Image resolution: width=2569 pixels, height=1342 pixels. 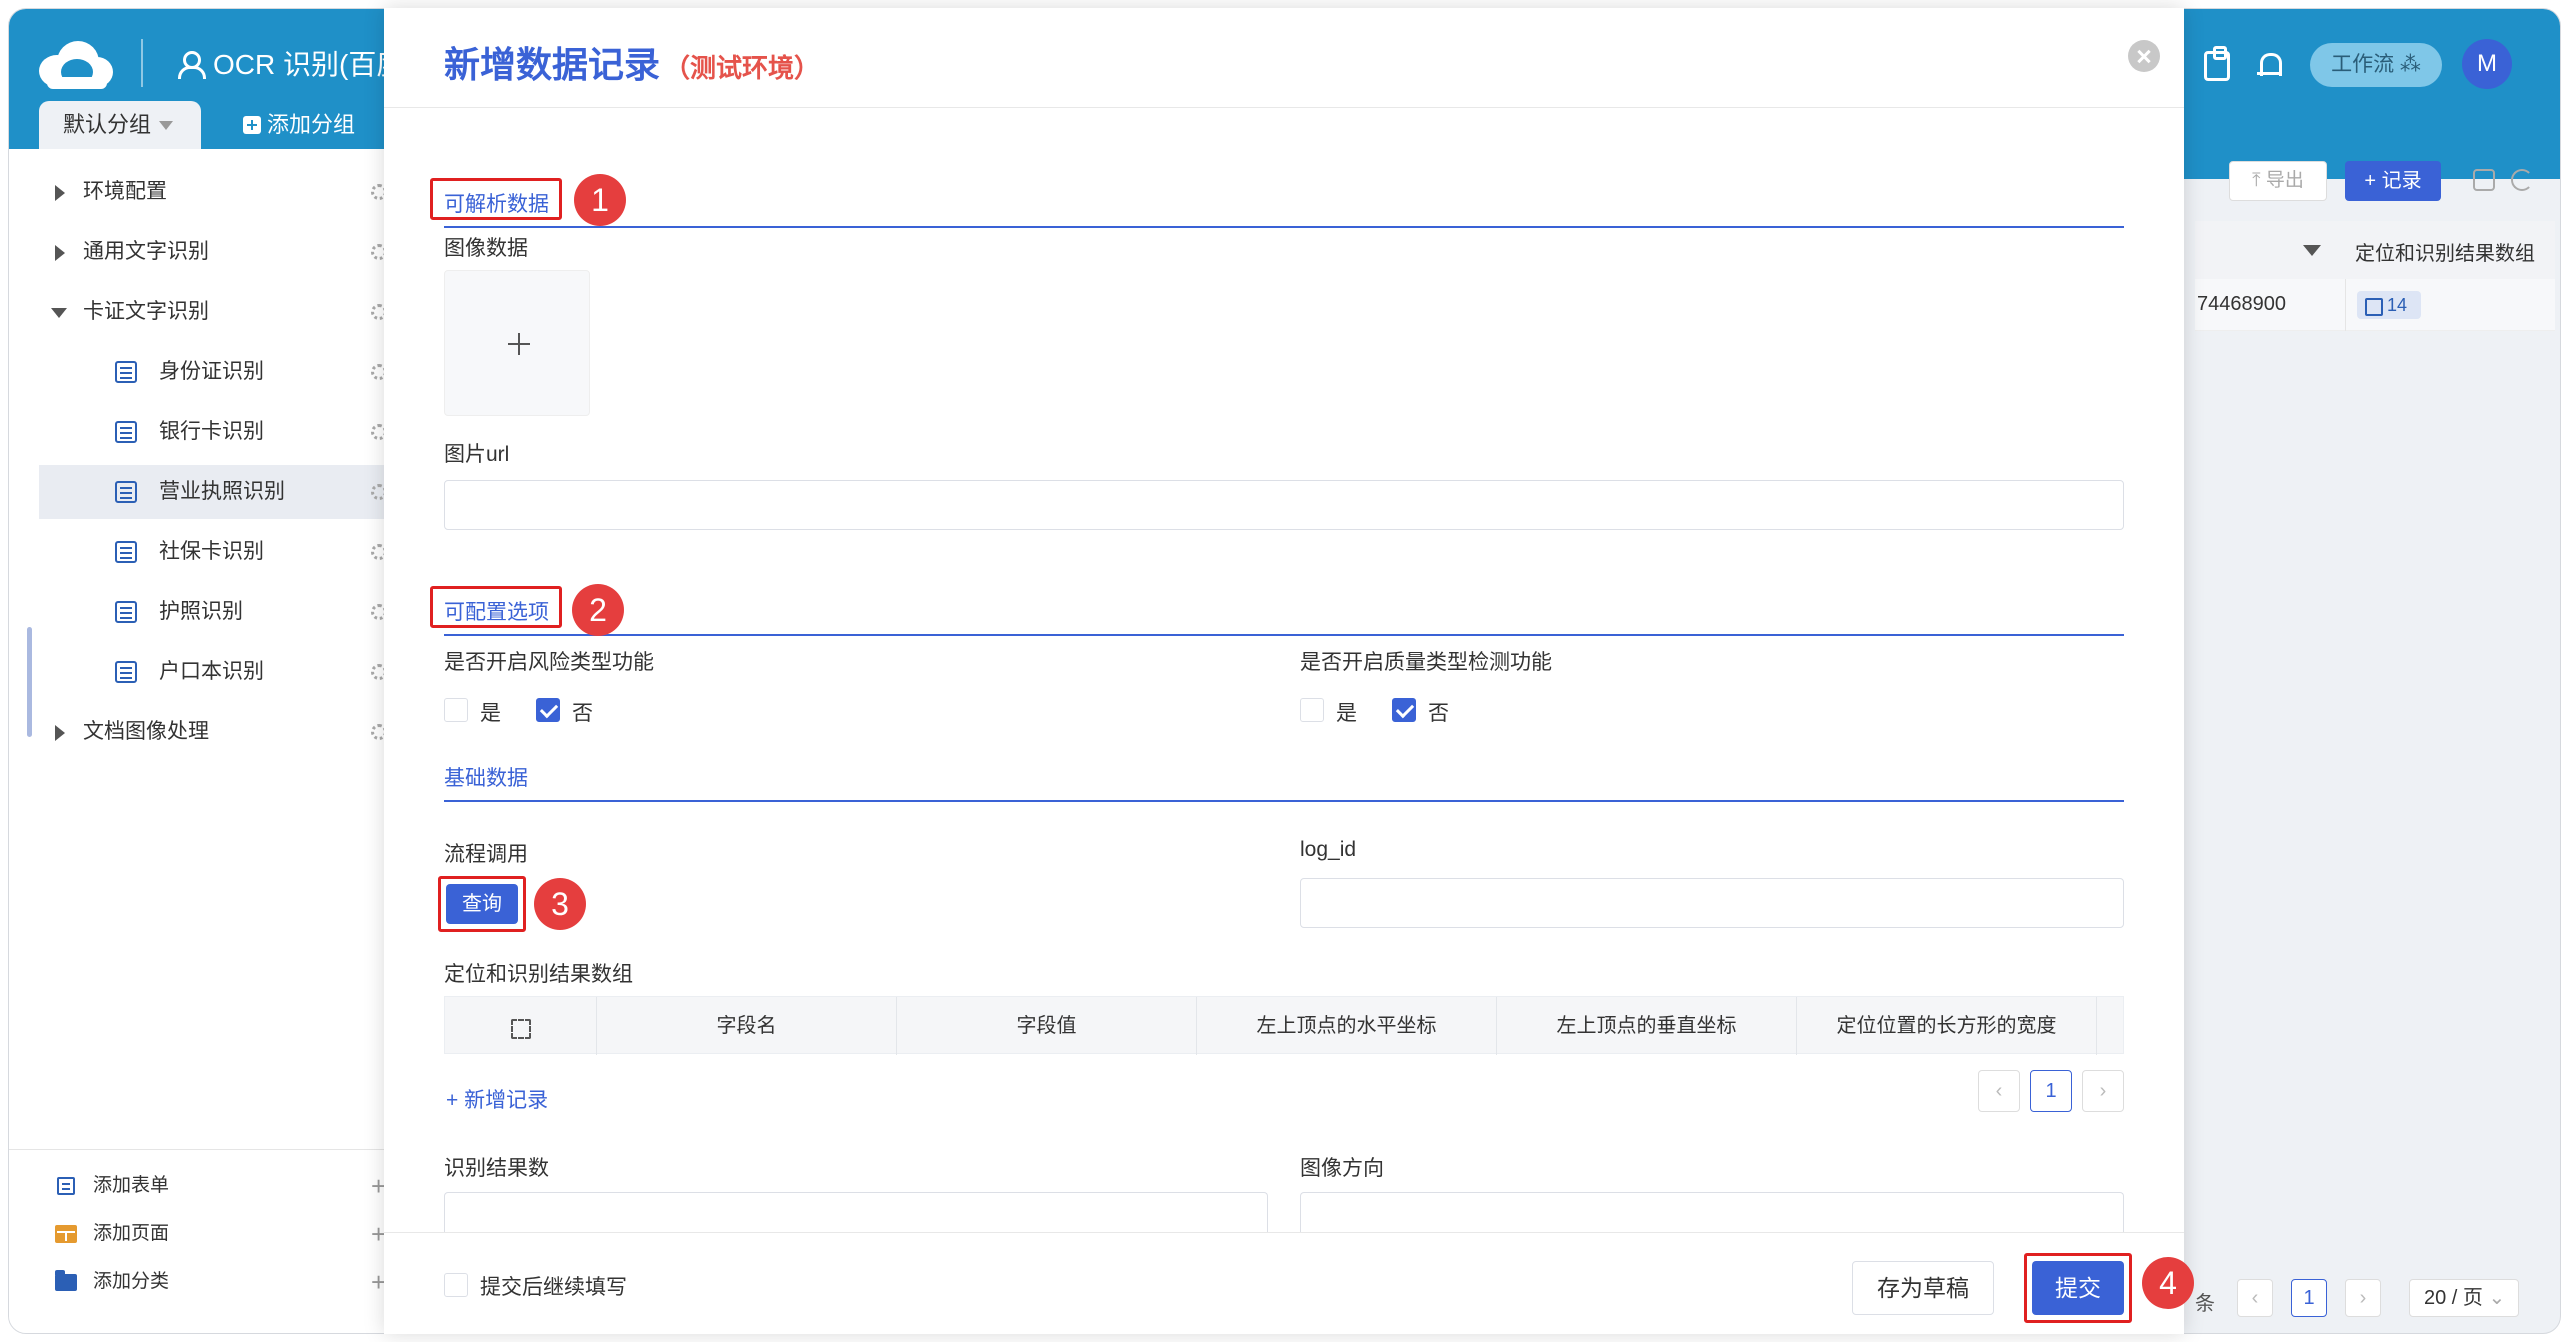 I want to click on column-field-name: 字段名, so click(x=747, y=1026).